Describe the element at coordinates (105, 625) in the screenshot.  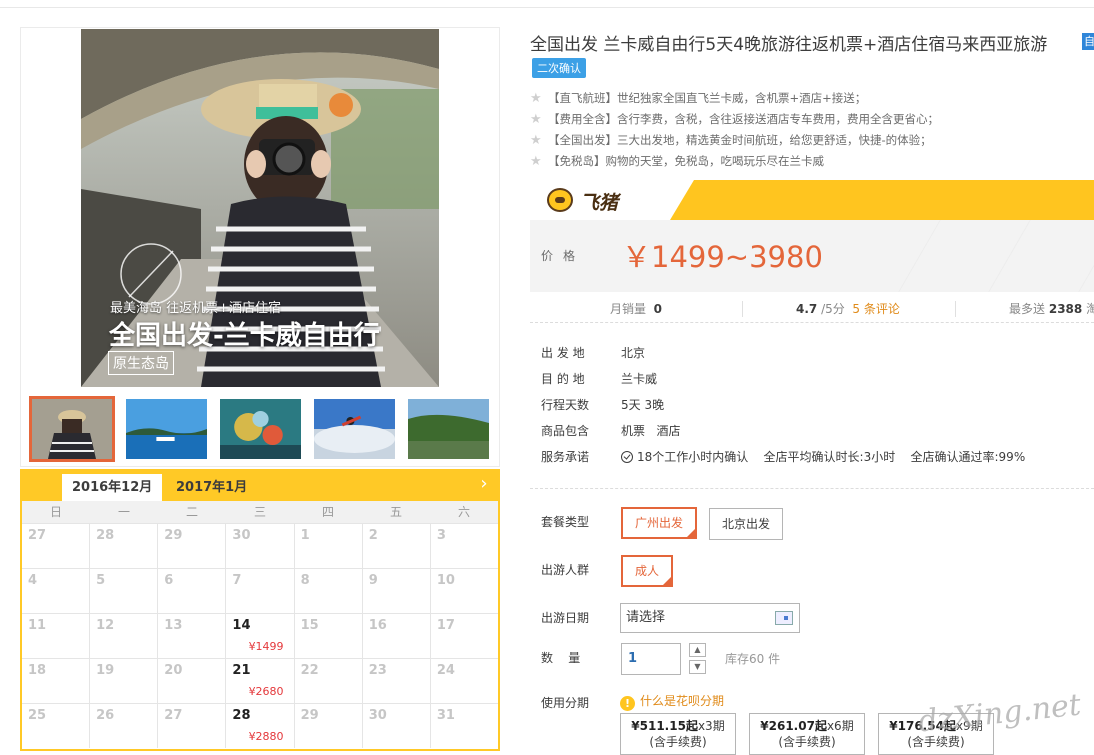
I see `calendar-day-number: 12` at that location.